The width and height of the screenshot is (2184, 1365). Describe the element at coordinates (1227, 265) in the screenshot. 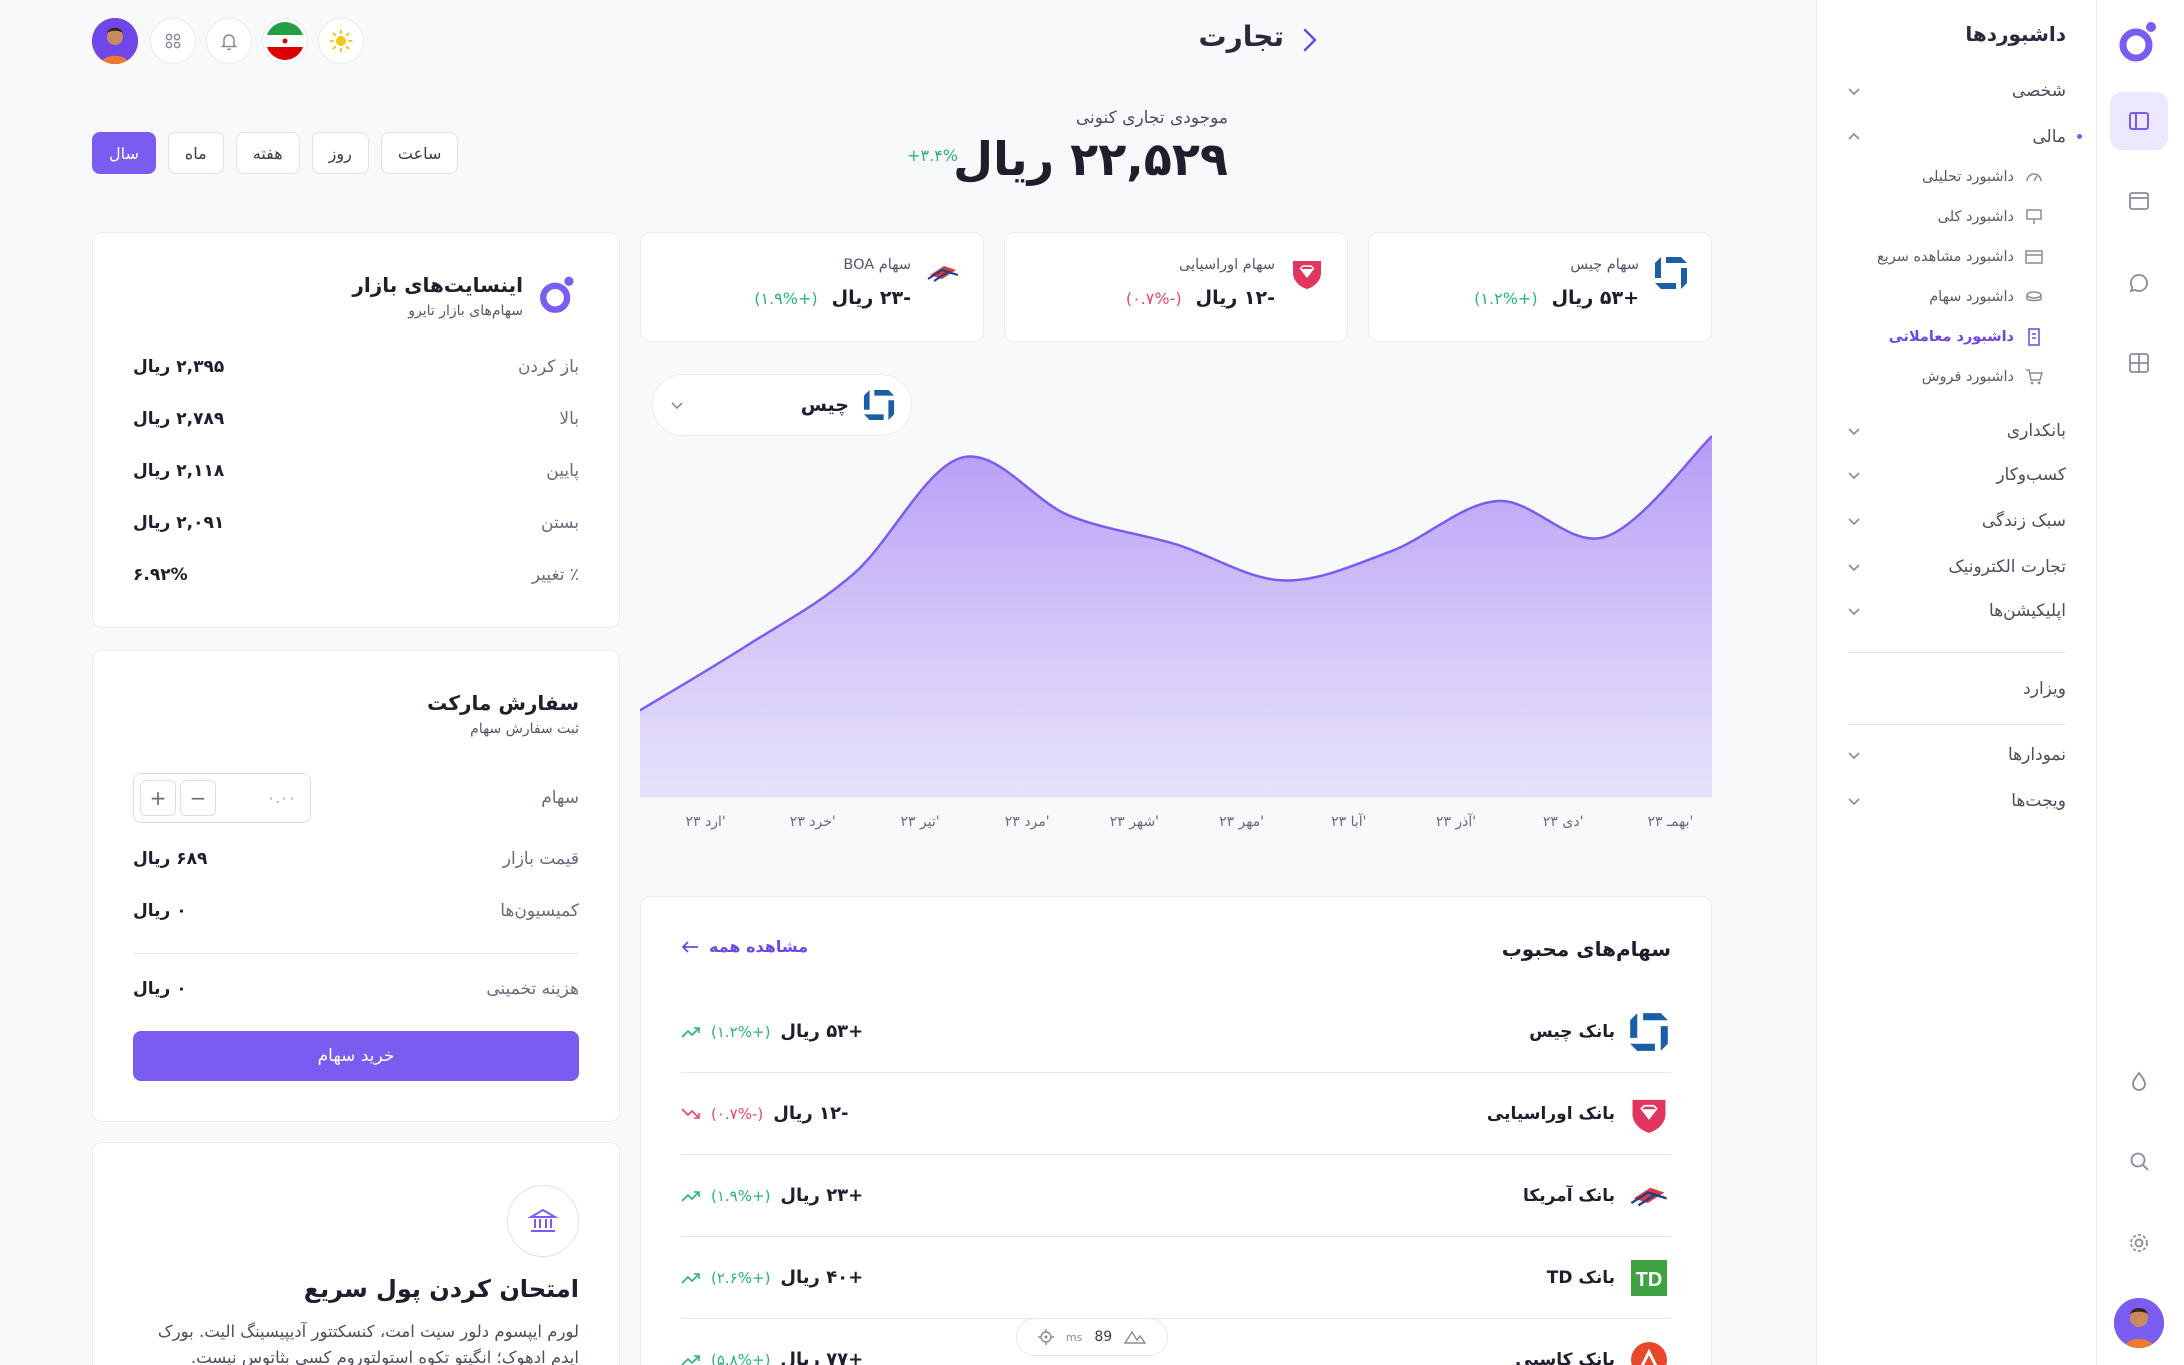

I see `stock-card-name: سهام اوراسیایی` at that location.